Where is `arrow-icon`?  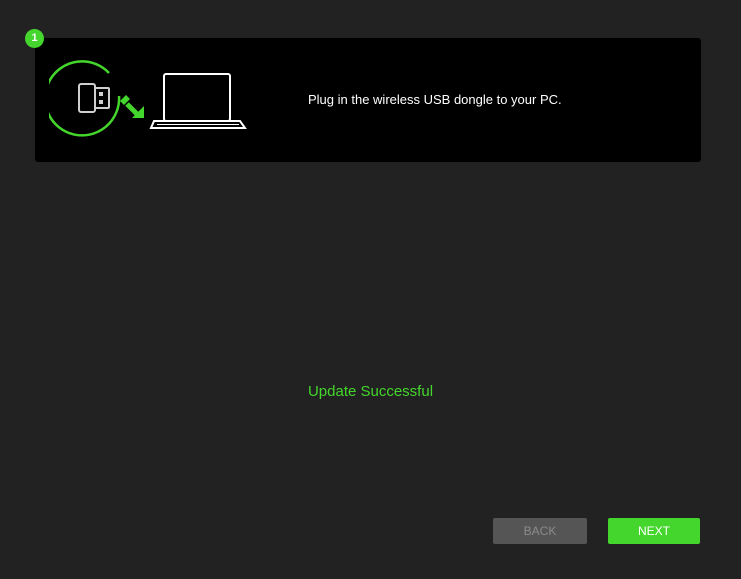
arrow-icon is located at coordinates (132, 106).